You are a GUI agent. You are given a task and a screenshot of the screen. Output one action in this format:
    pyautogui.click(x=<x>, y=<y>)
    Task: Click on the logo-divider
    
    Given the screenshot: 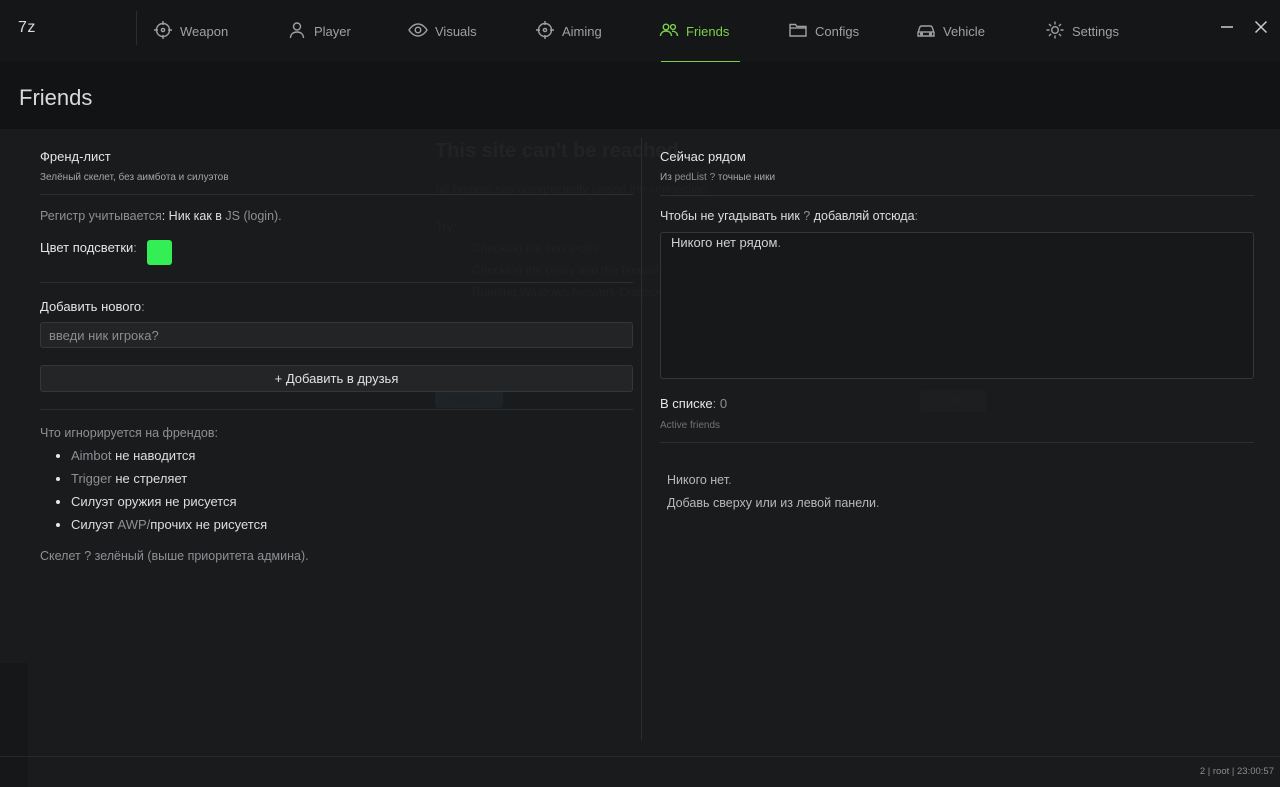 What is the action you would take?
    pyautogui.click(x=136, y=28)
    